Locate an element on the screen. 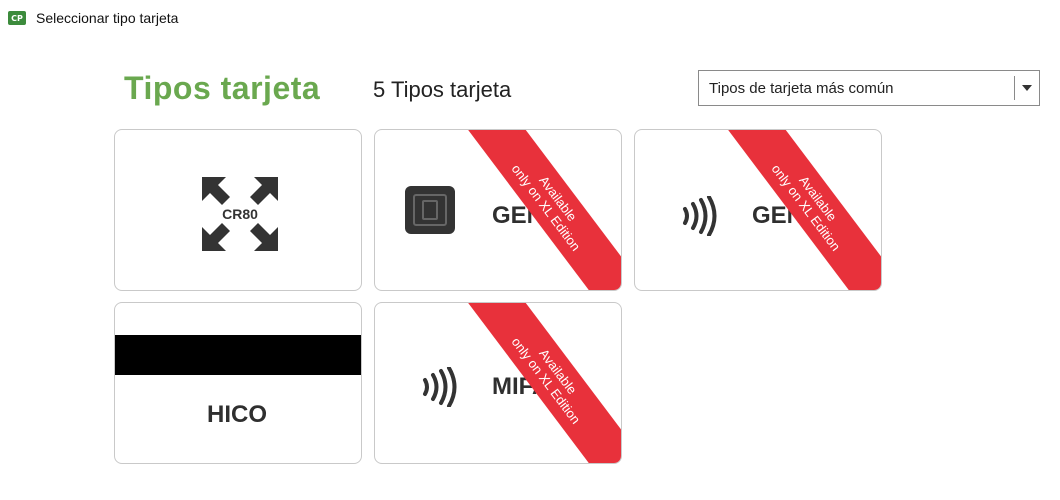  card-type-filter-dropdown: Tipos de tarjeta más común is located at coordinates (869, 88).